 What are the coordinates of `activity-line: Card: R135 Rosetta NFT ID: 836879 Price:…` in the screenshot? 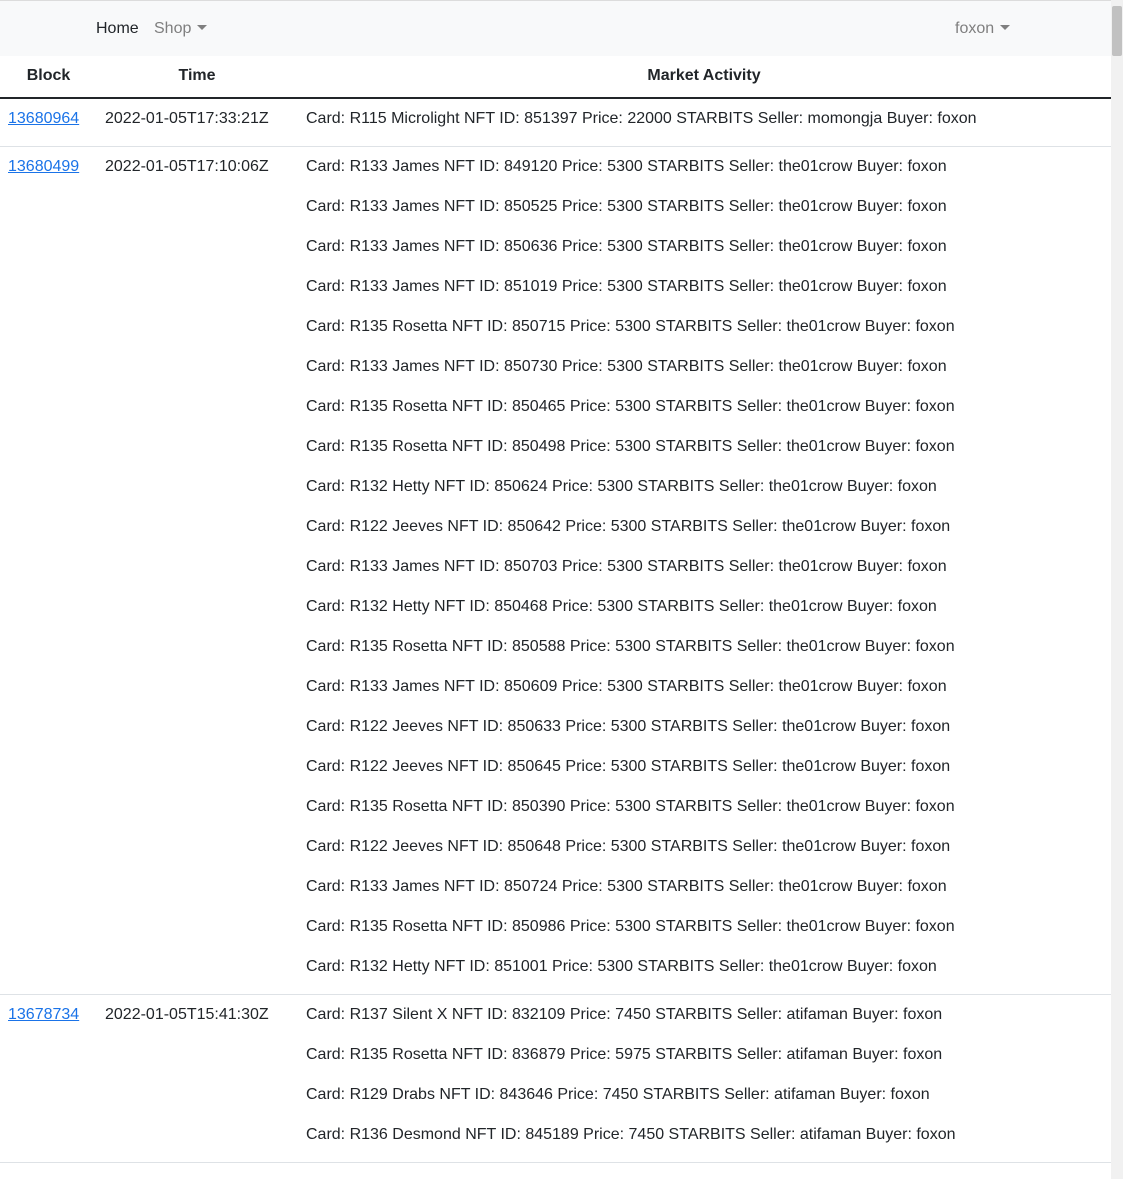 It's located at (624, 1054).